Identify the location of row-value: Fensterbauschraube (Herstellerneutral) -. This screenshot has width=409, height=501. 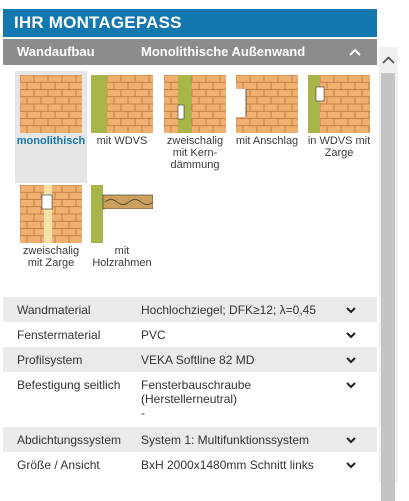
(196, 399).